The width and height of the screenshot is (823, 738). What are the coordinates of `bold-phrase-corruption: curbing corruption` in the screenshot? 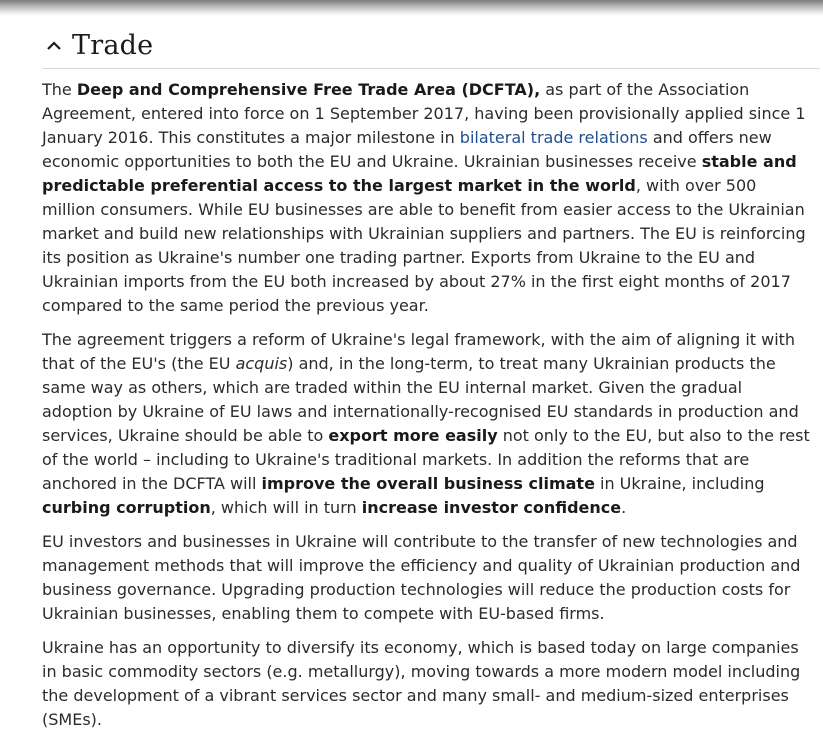 It's located at (126, 507).